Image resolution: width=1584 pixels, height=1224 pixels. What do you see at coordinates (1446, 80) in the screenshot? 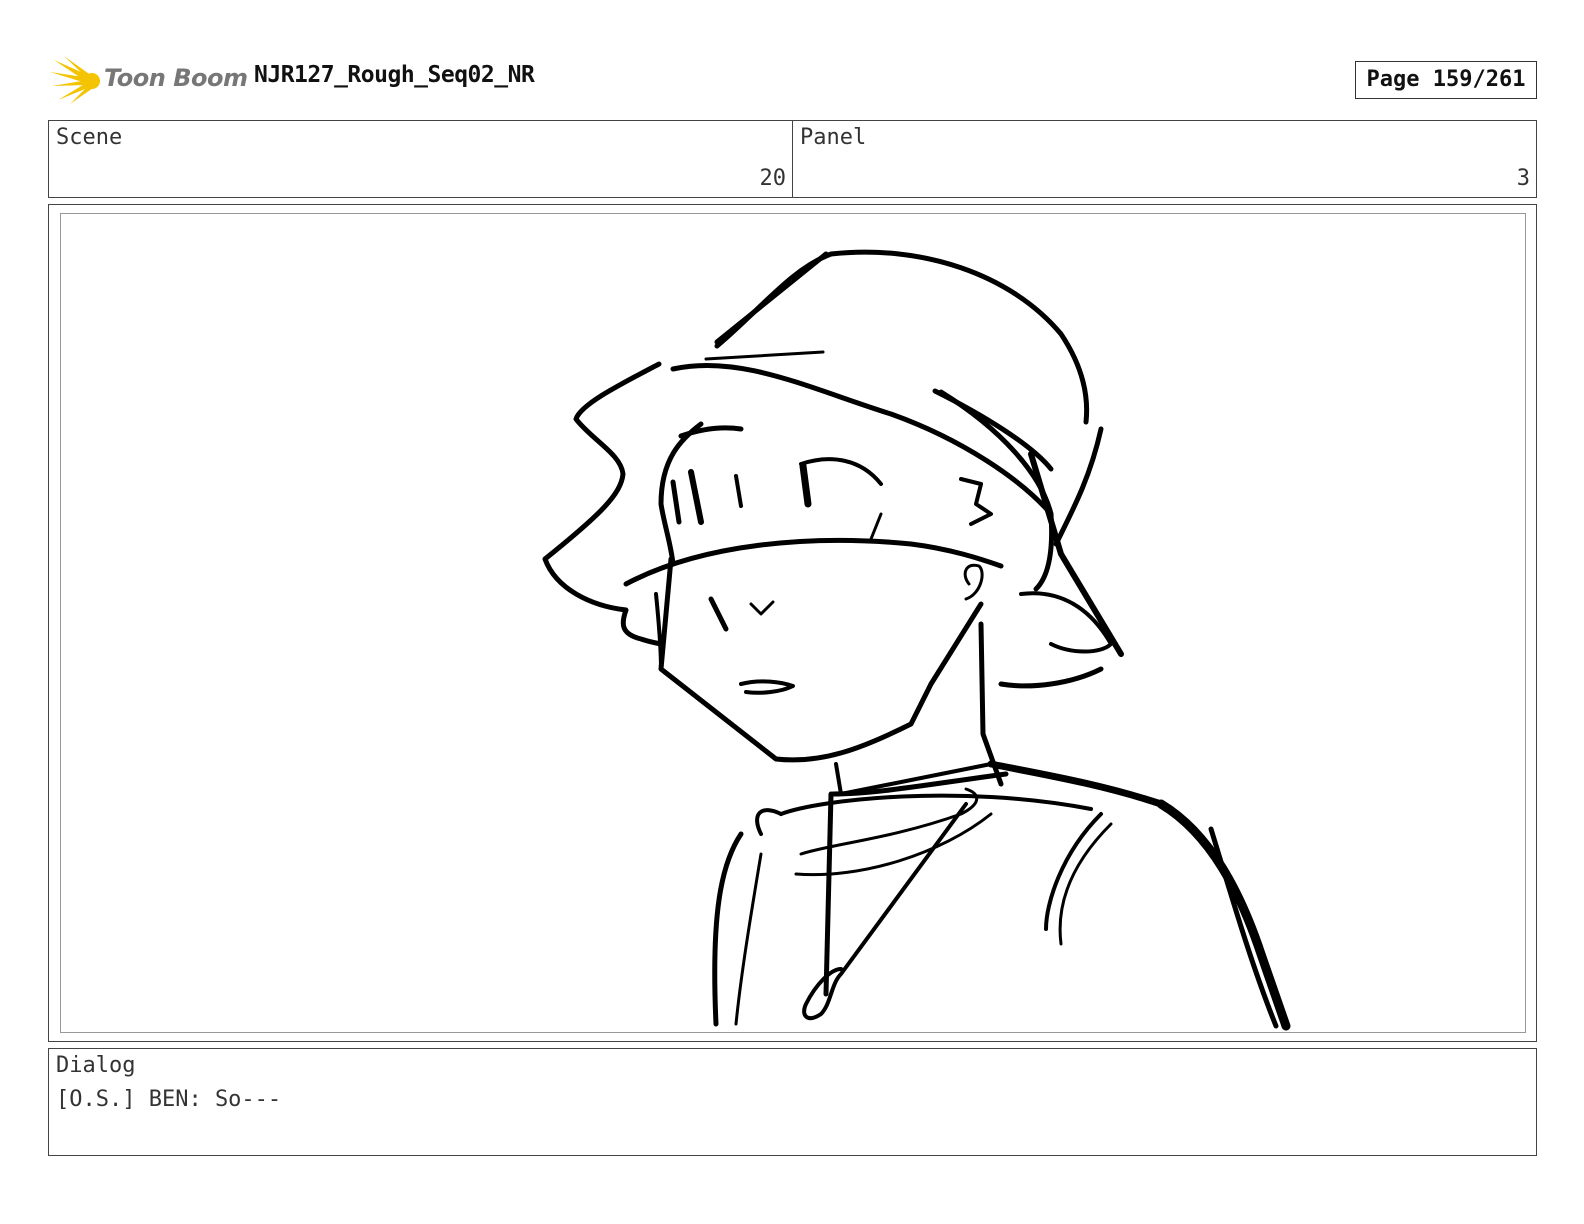
I see `page-indicator: Page 159/261` at bounding box center [1446, 80].